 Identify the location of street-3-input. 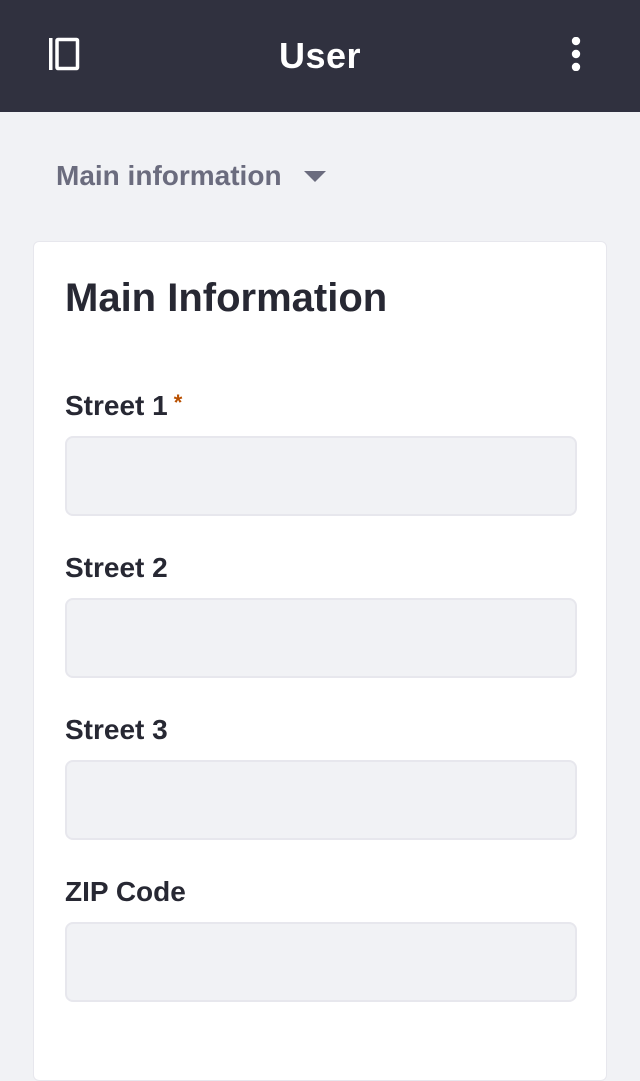
(321, 800).